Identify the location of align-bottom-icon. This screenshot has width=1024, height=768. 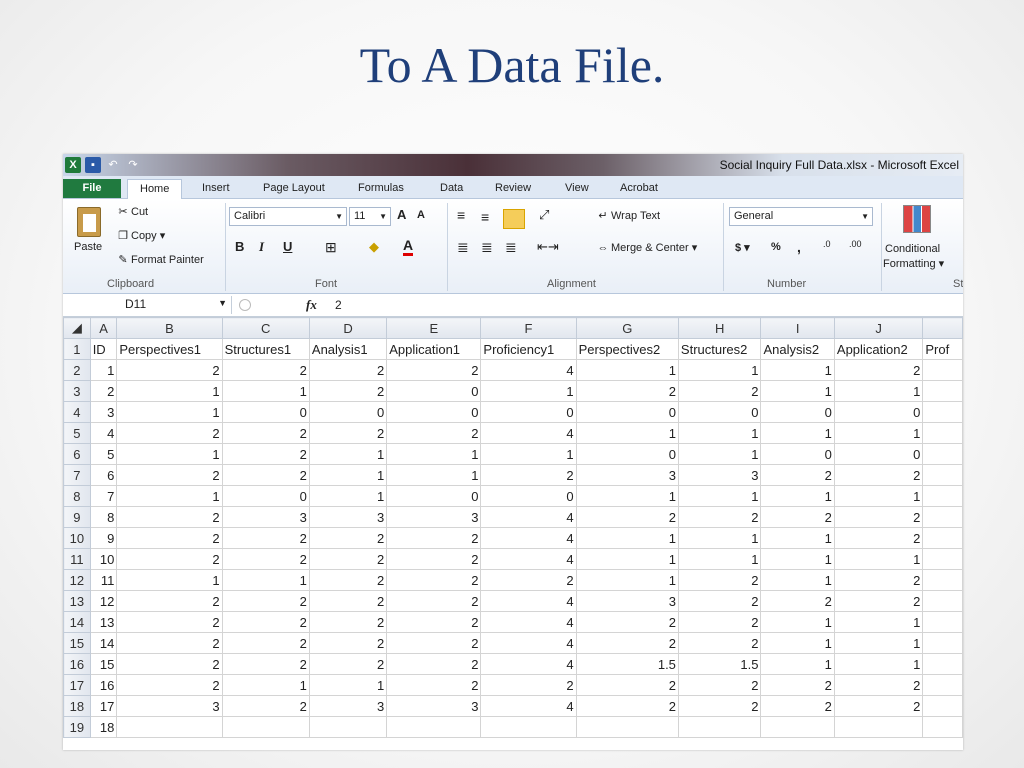
(514, 219).